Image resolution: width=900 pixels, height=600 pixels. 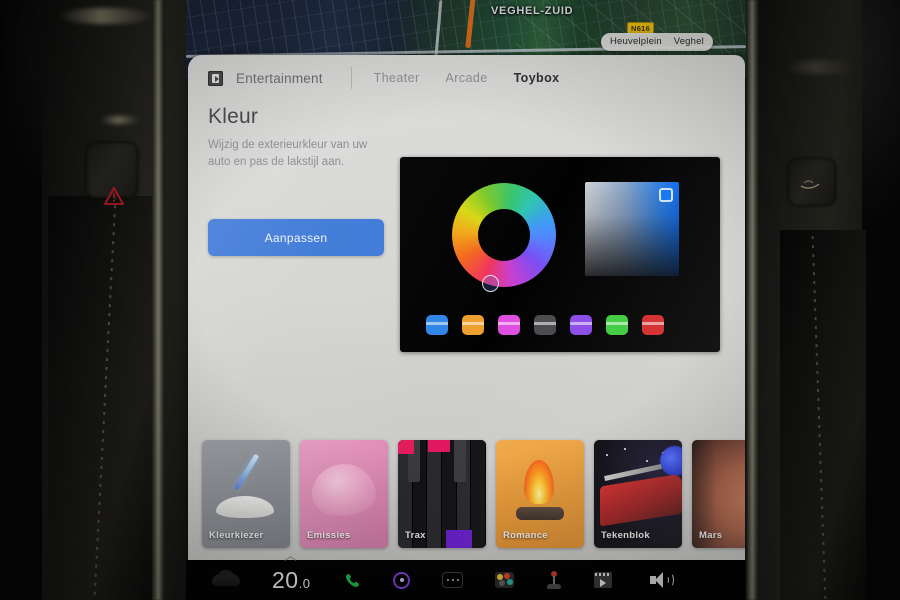 What do you see at coordinates (617, 325) in the screenshot?
I see `swatch-green` at bounding box center [617, 325].